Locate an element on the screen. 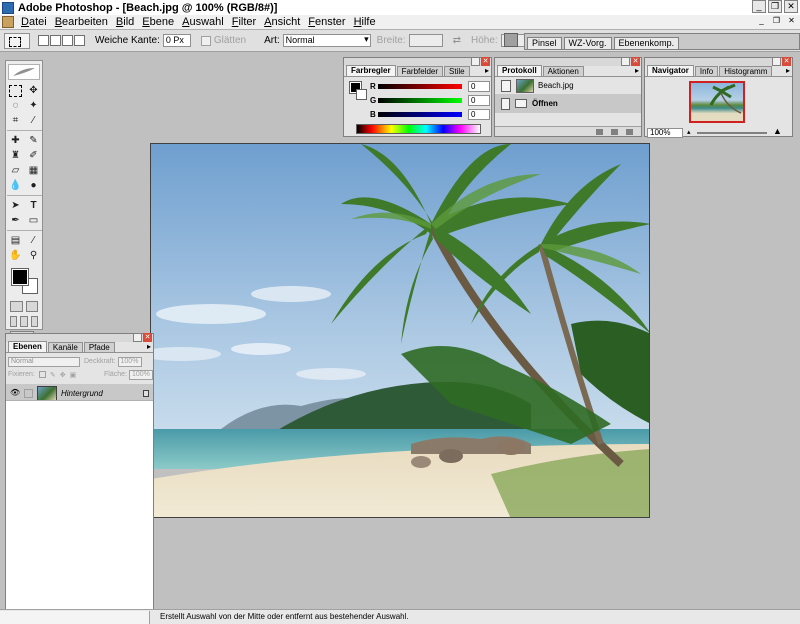  menu-ansicht: Ansicht is located at coordinates (282, 22).